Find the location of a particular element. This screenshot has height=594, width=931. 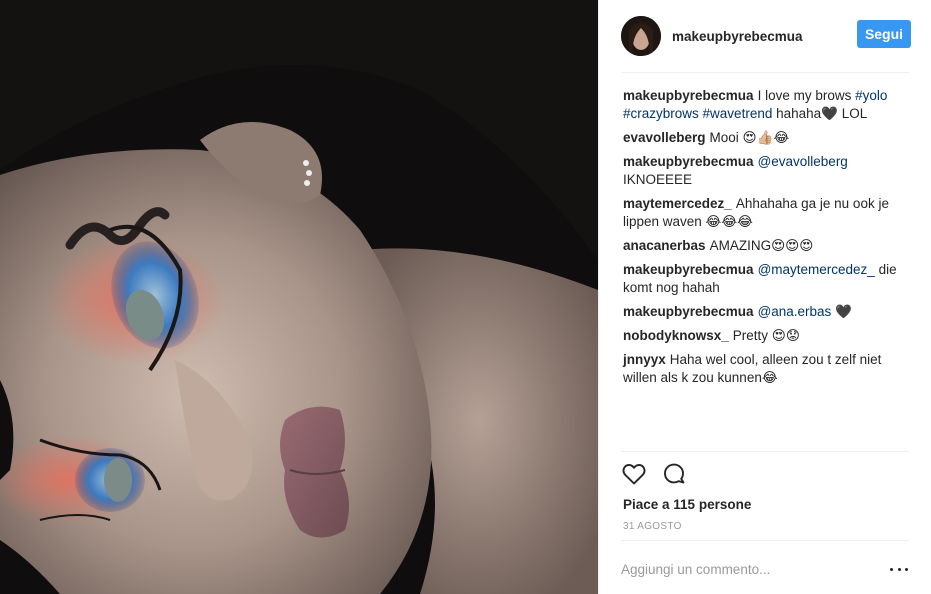

mention-link: @maytemercedez_ is located at coordinates (816, 269).